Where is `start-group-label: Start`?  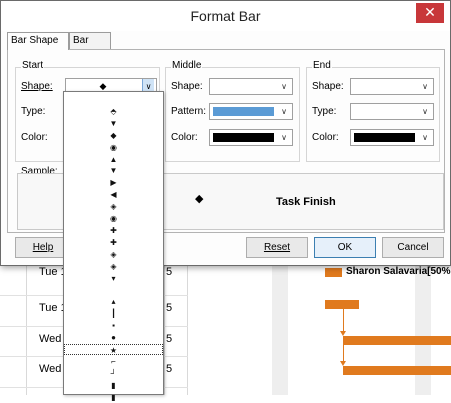
start-group-label: Start is located at coordinates (33, 65).